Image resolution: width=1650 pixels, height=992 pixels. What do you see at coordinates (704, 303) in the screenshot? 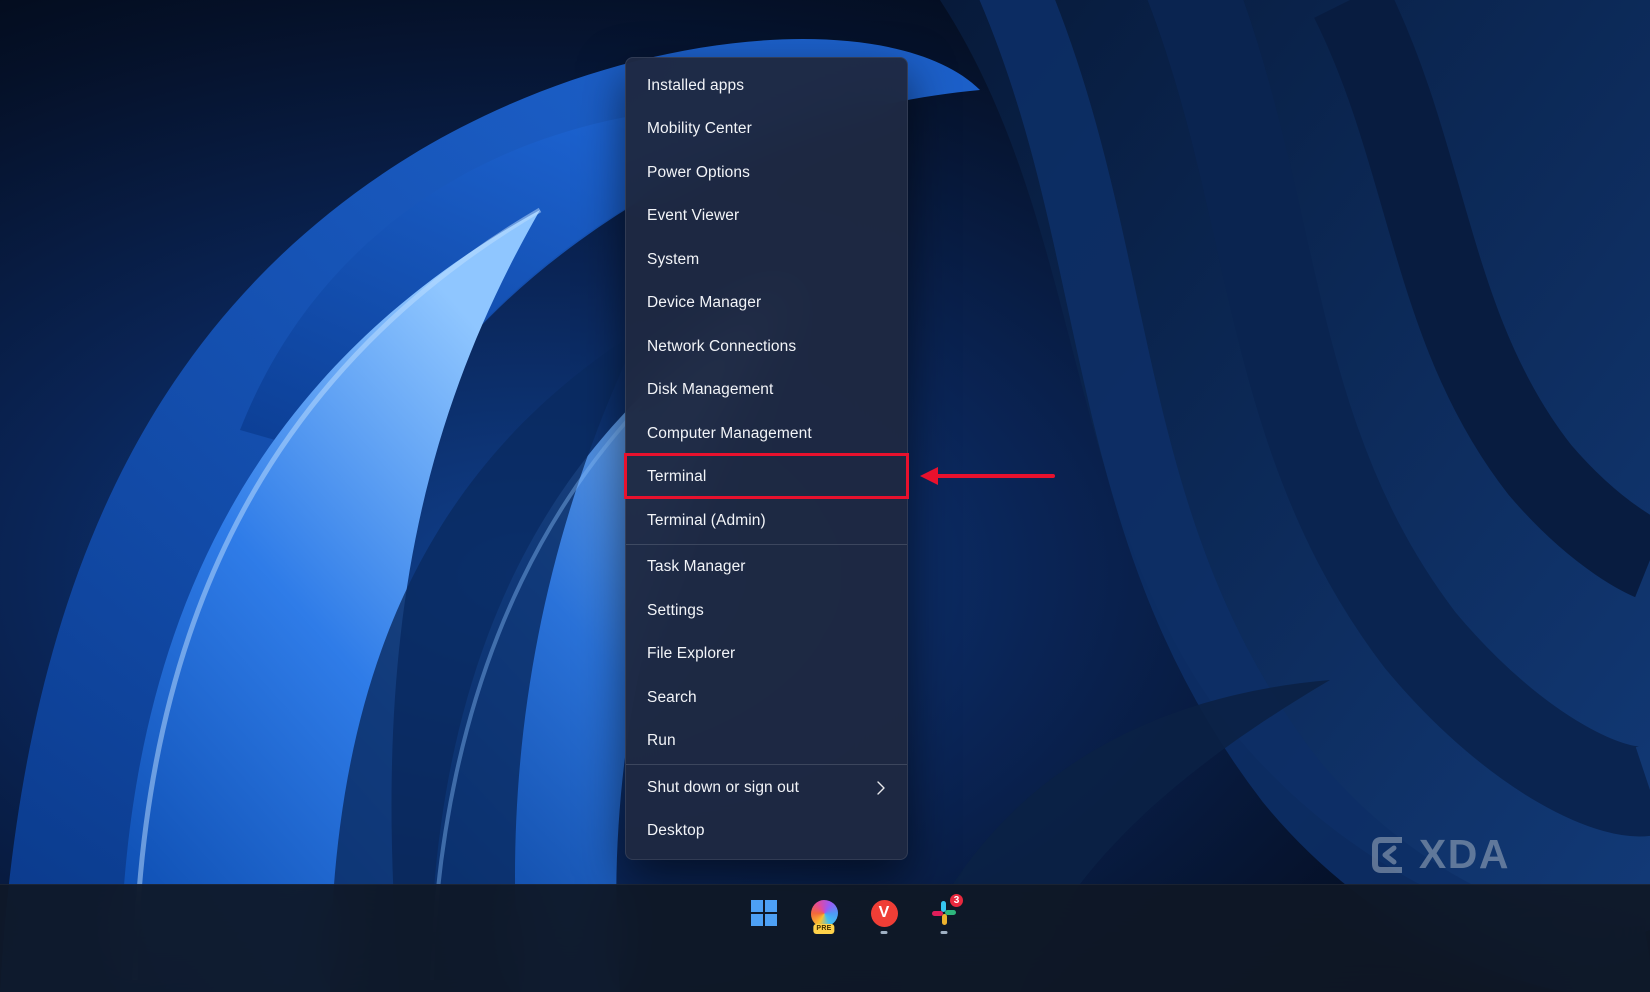
I see `menu-item-label: Device Manager` at bounding box center [704, 303].